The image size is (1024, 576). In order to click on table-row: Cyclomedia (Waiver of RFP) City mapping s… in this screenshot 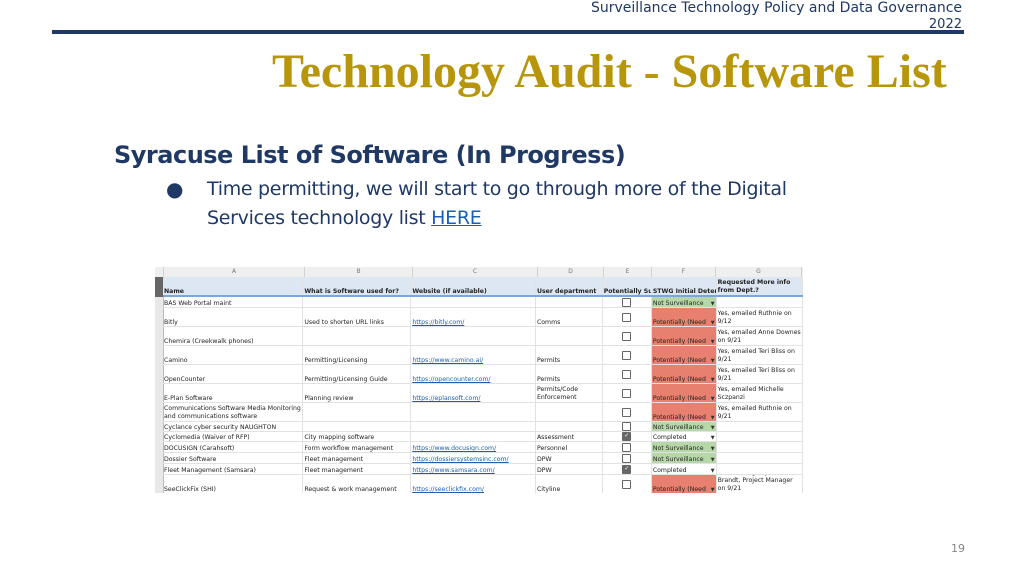, I will do `click(483, 437)`.